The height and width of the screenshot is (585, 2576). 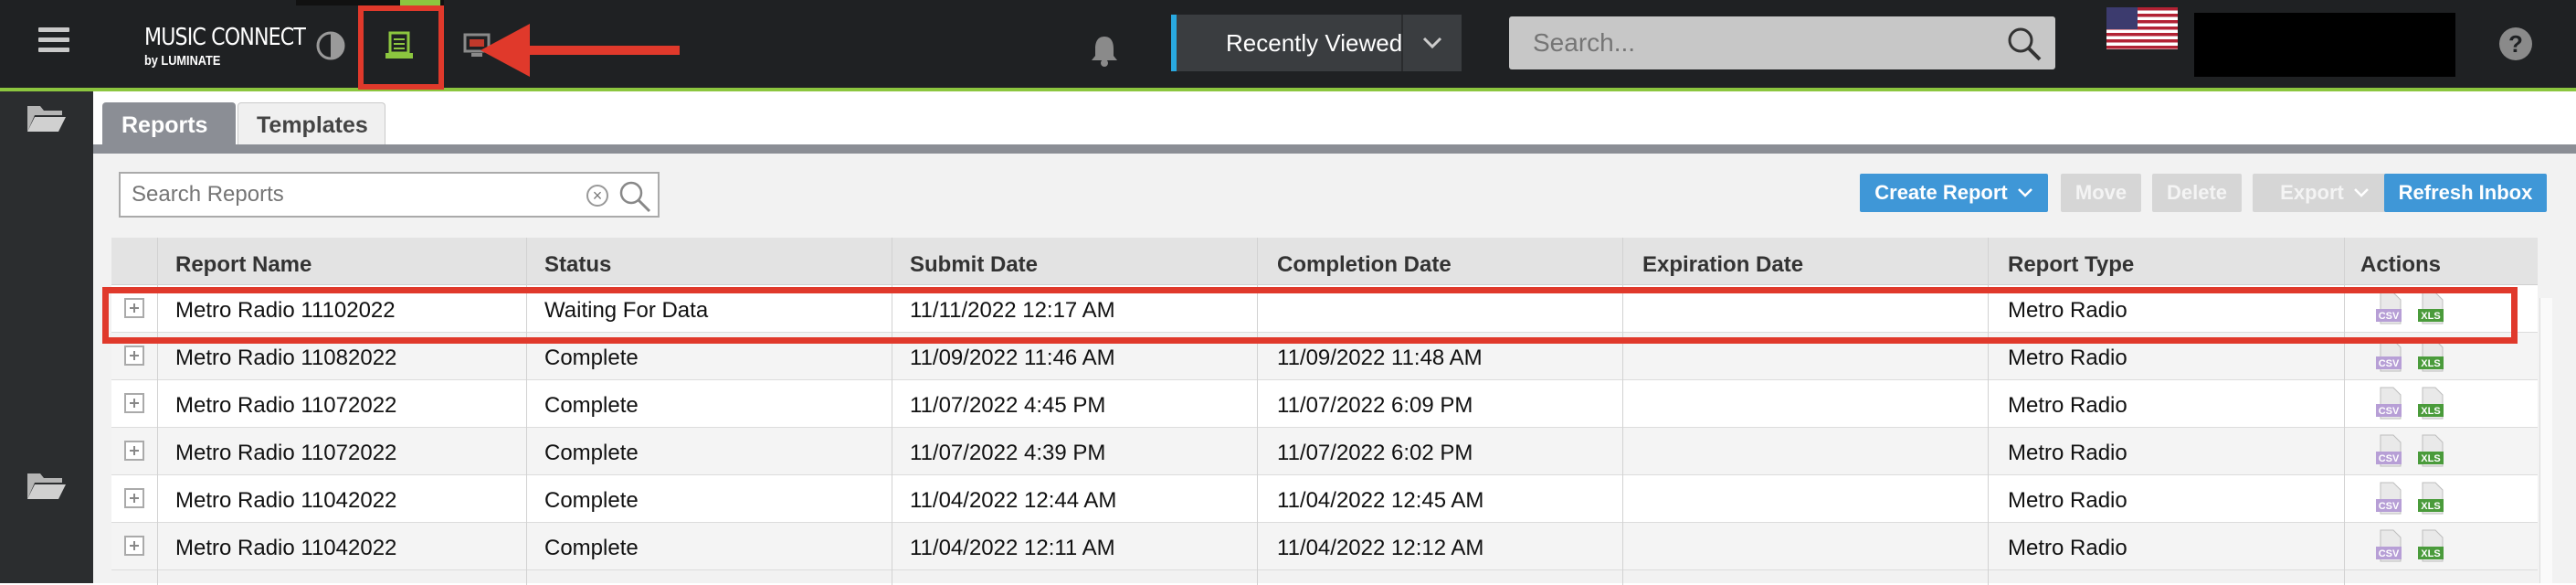 I want to click on export-label: Export, so click(x=2312, y=193).